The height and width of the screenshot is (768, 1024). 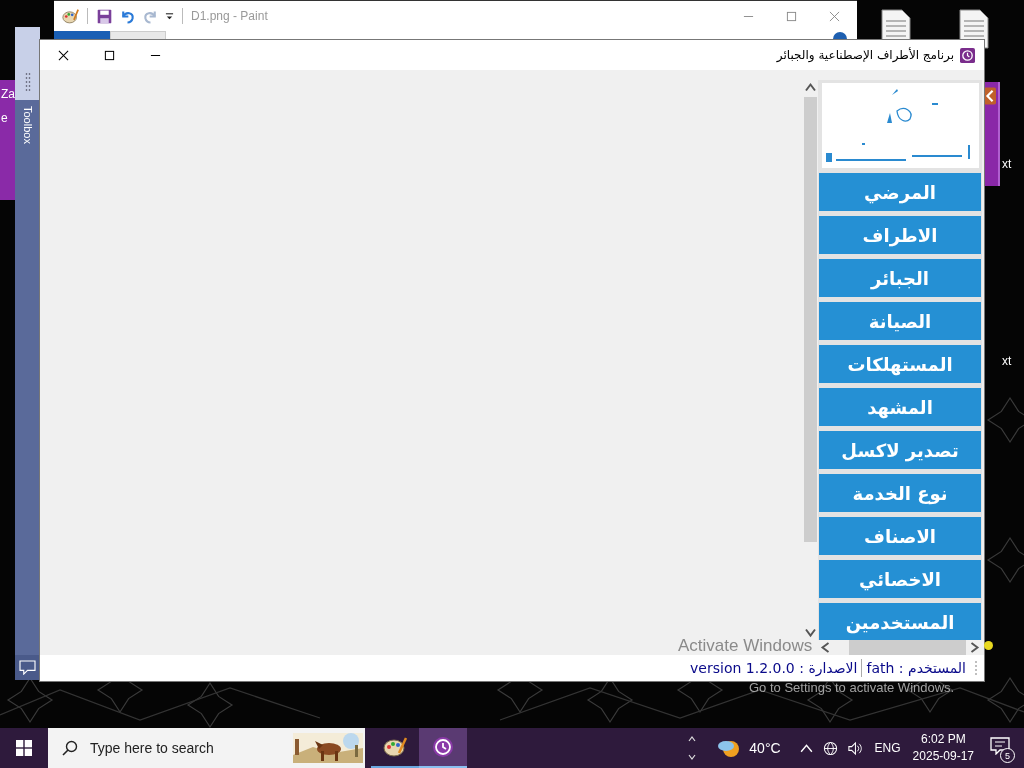 What do you see at coordinates (27, 82) in the screenshot?
I see `grip-icon` at bounding box center [27, 82].